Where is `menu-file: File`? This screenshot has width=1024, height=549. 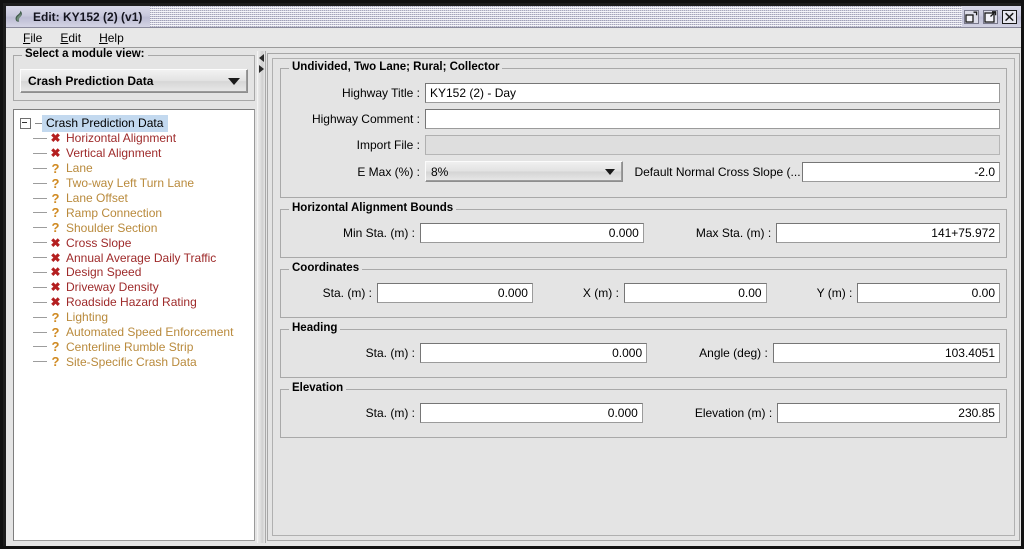 menu-file: File is located at coordinates (32, 38).